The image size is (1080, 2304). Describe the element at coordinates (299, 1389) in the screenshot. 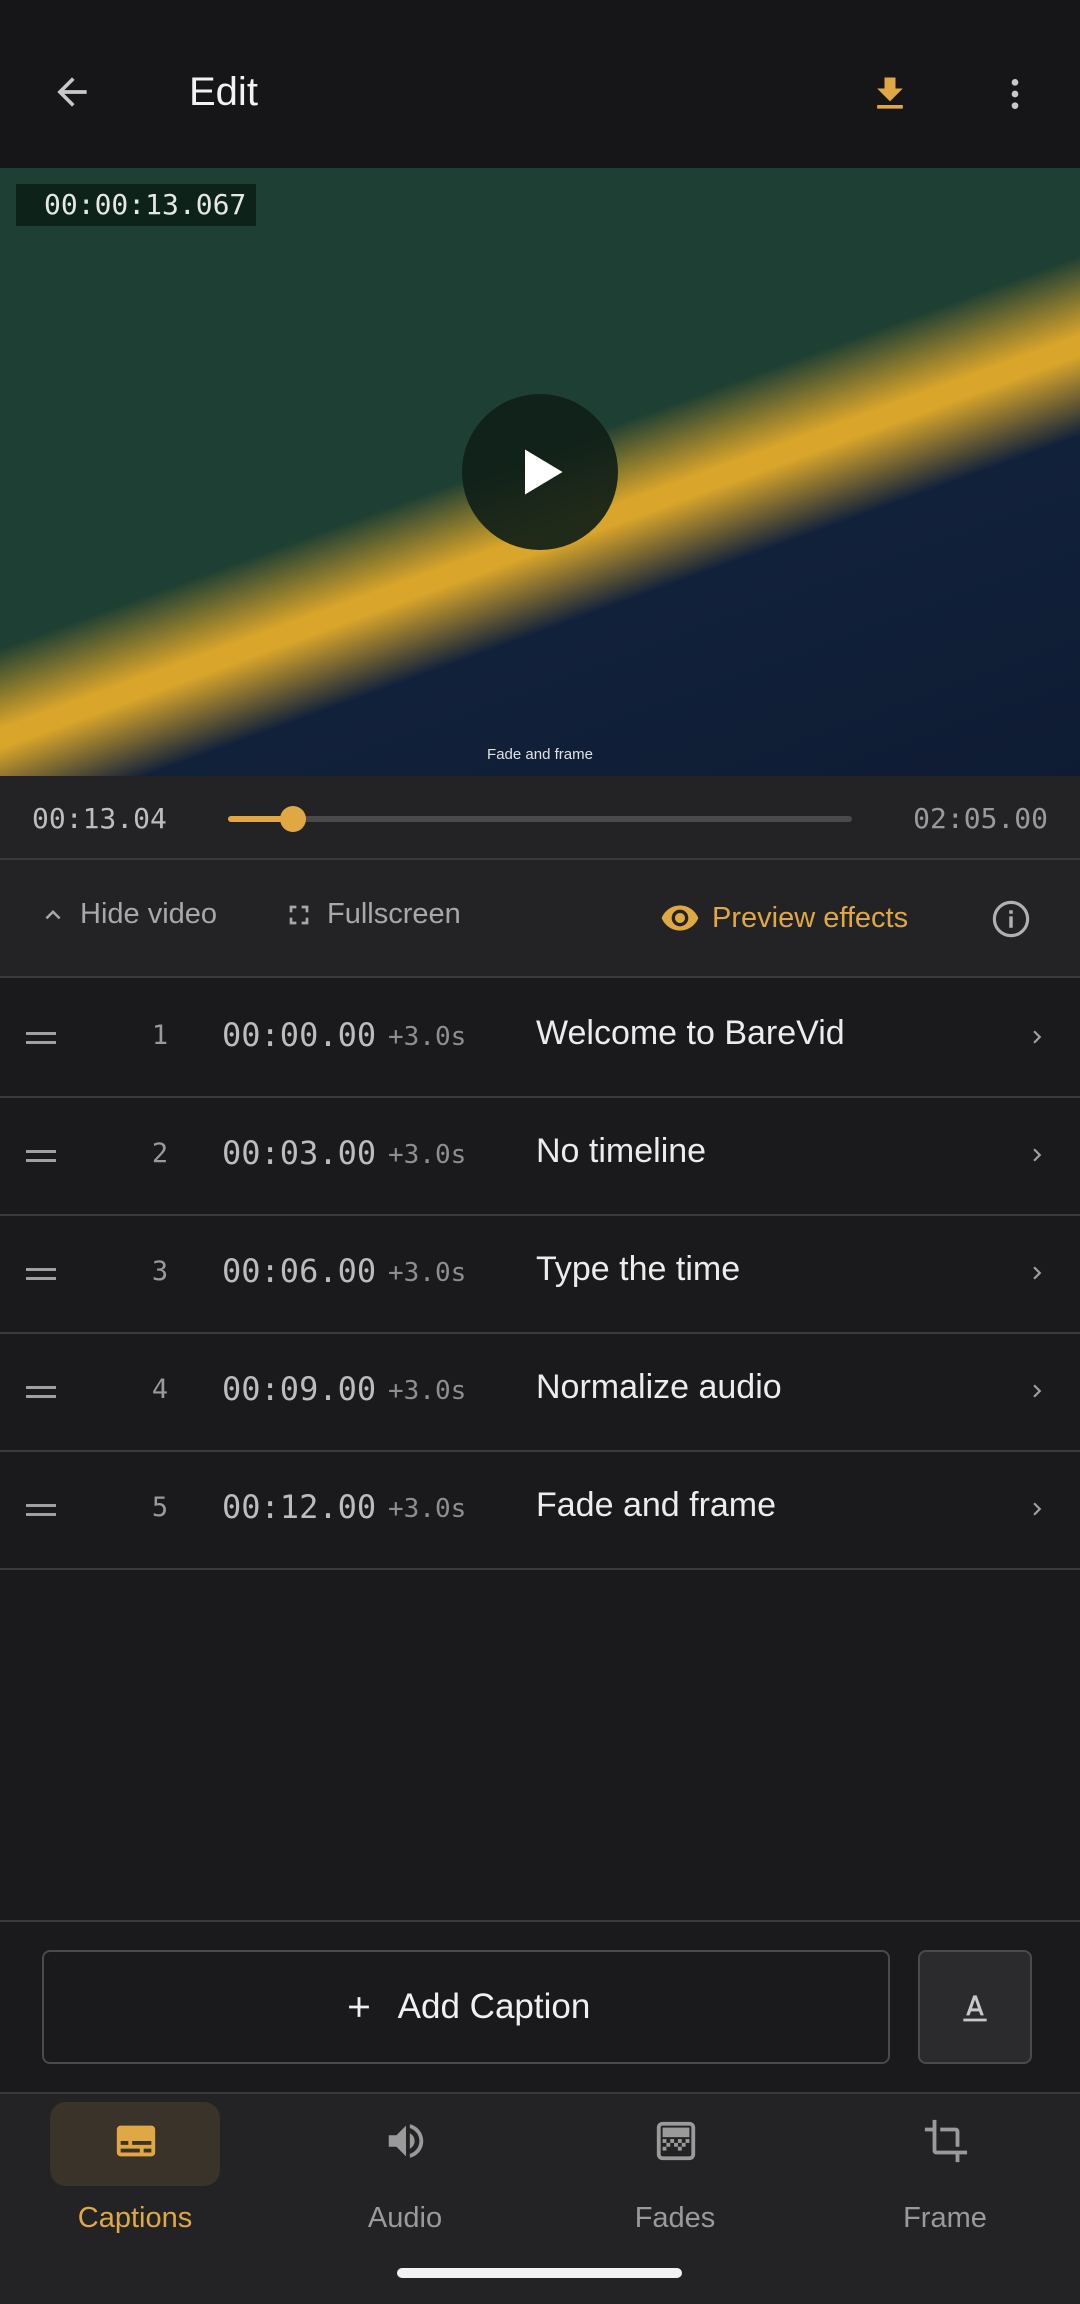

I see `caption-start-time: 00:09.00` at that location.